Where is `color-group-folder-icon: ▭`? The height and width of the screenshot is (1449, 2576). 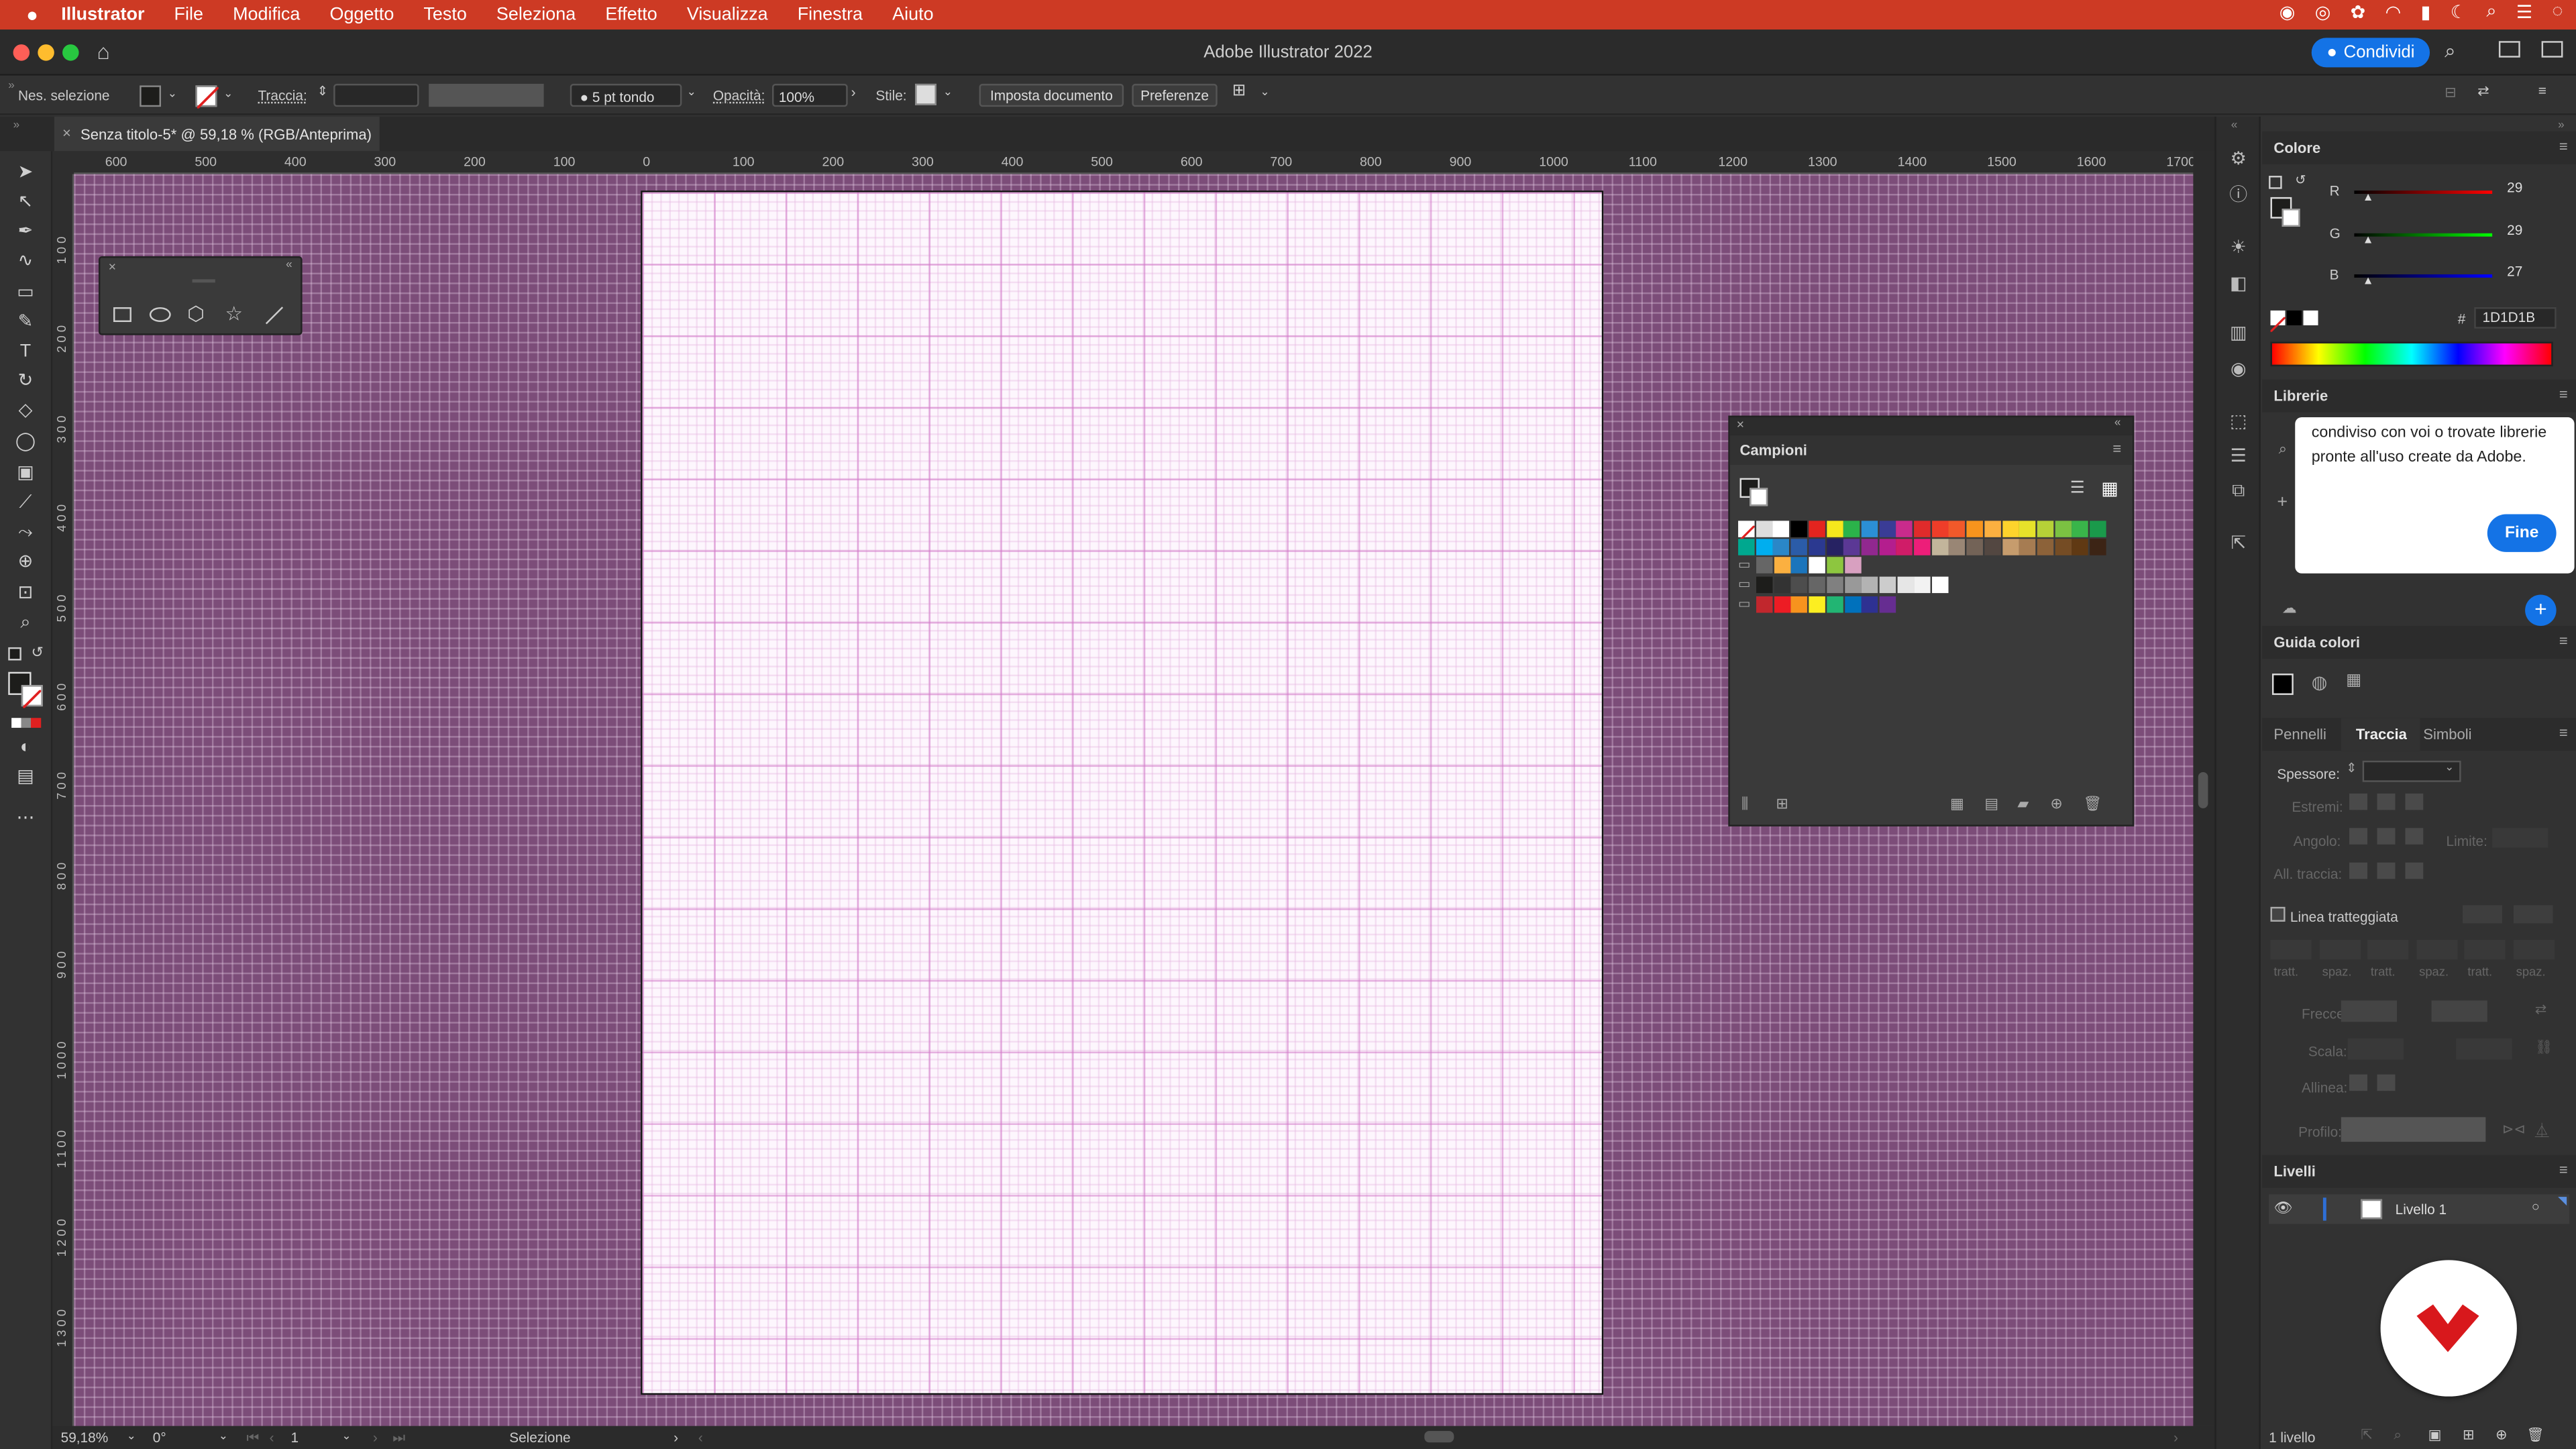 color-group-folder-icon: ▭ is located at coordinates (1744, 604).